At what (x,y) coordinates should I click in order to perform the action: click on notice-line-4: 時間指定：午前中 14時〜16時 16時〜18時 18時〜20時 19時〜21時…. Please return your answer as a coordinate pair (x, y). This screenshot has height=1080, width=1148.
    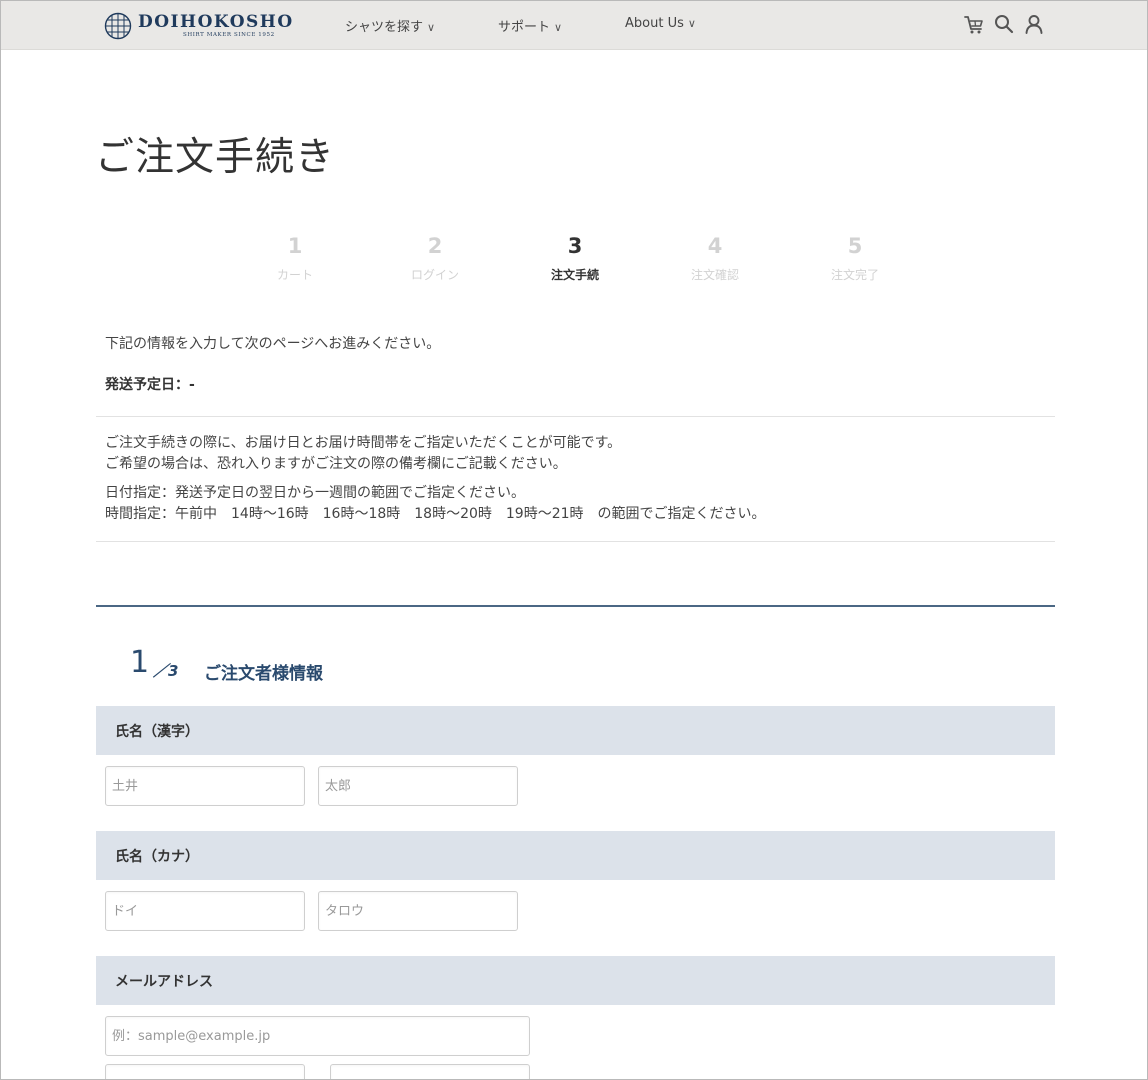
    Looking at the image, I should click on (435, 514).